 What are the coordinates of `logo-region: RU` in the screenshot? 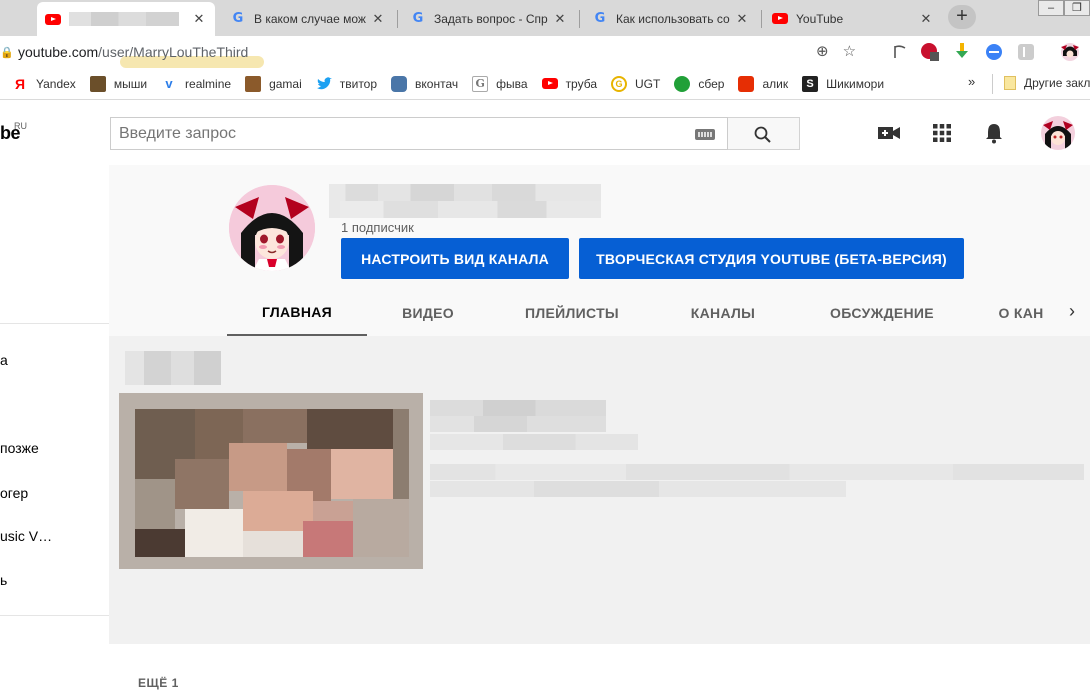 It's located at (20, 126).